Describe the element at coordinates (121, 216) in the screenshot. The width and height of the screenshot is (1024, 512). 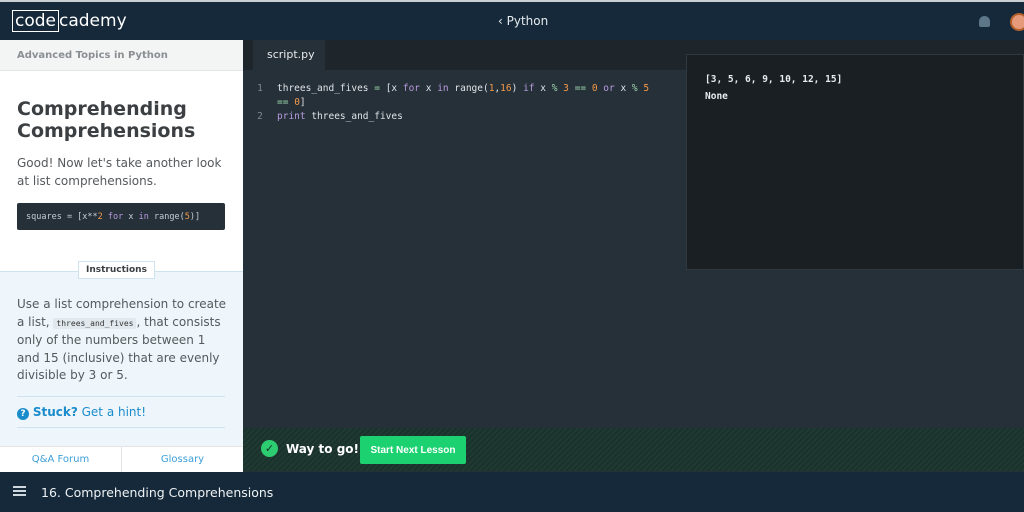
I see `code-snippet: squares = [x**2 for x in range(5)]` at that location.